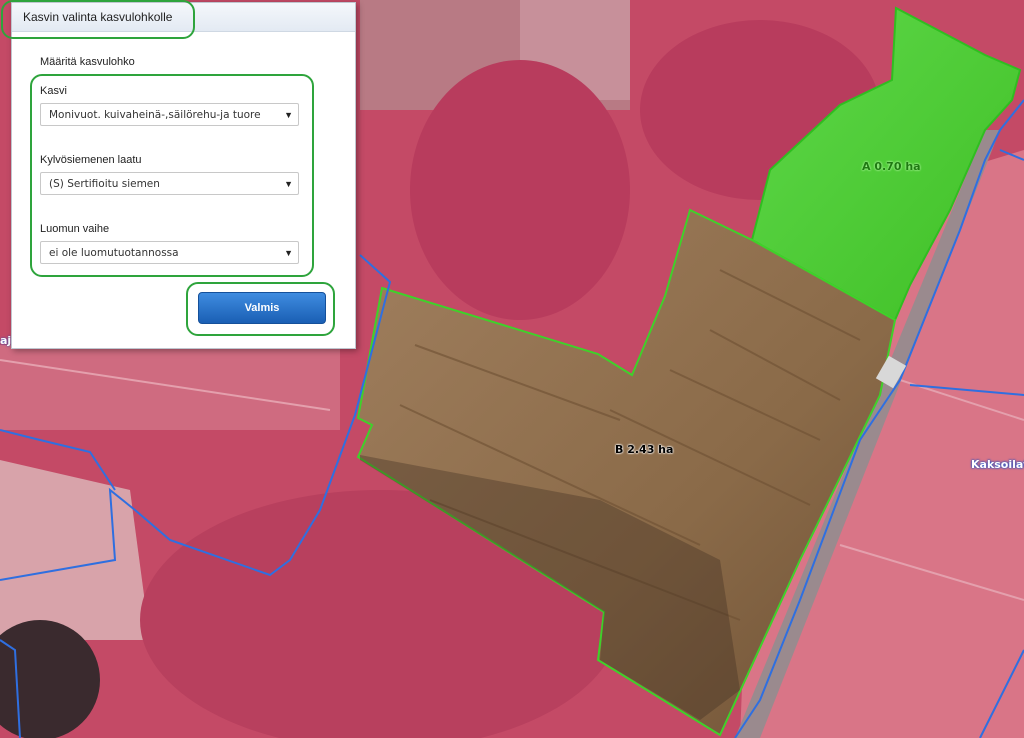 The height and width of the screenshot is (738, 1024). Describe the element at coordinates (75, 229) in the screenshot. I see `organic-phase-label: Luomun vaihe` at that location.